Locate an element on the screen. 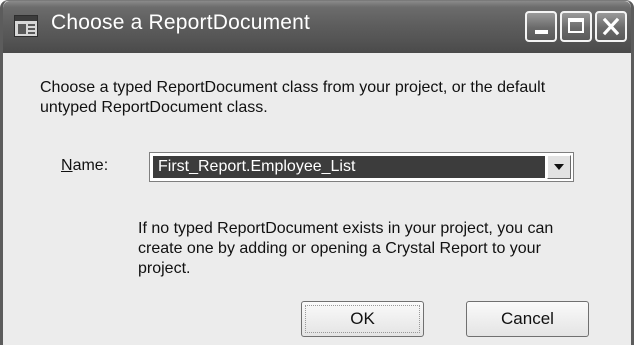 The width and height of the screenshot is (634, 345). close-button is located at coordinates (611, 26).